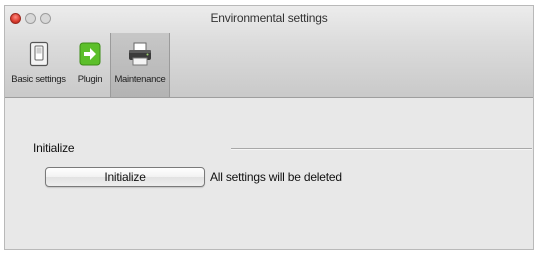 This screenshot has height=254, width=539. I want to click on toolbar-item-label: Basic settings, so click(38, 79).